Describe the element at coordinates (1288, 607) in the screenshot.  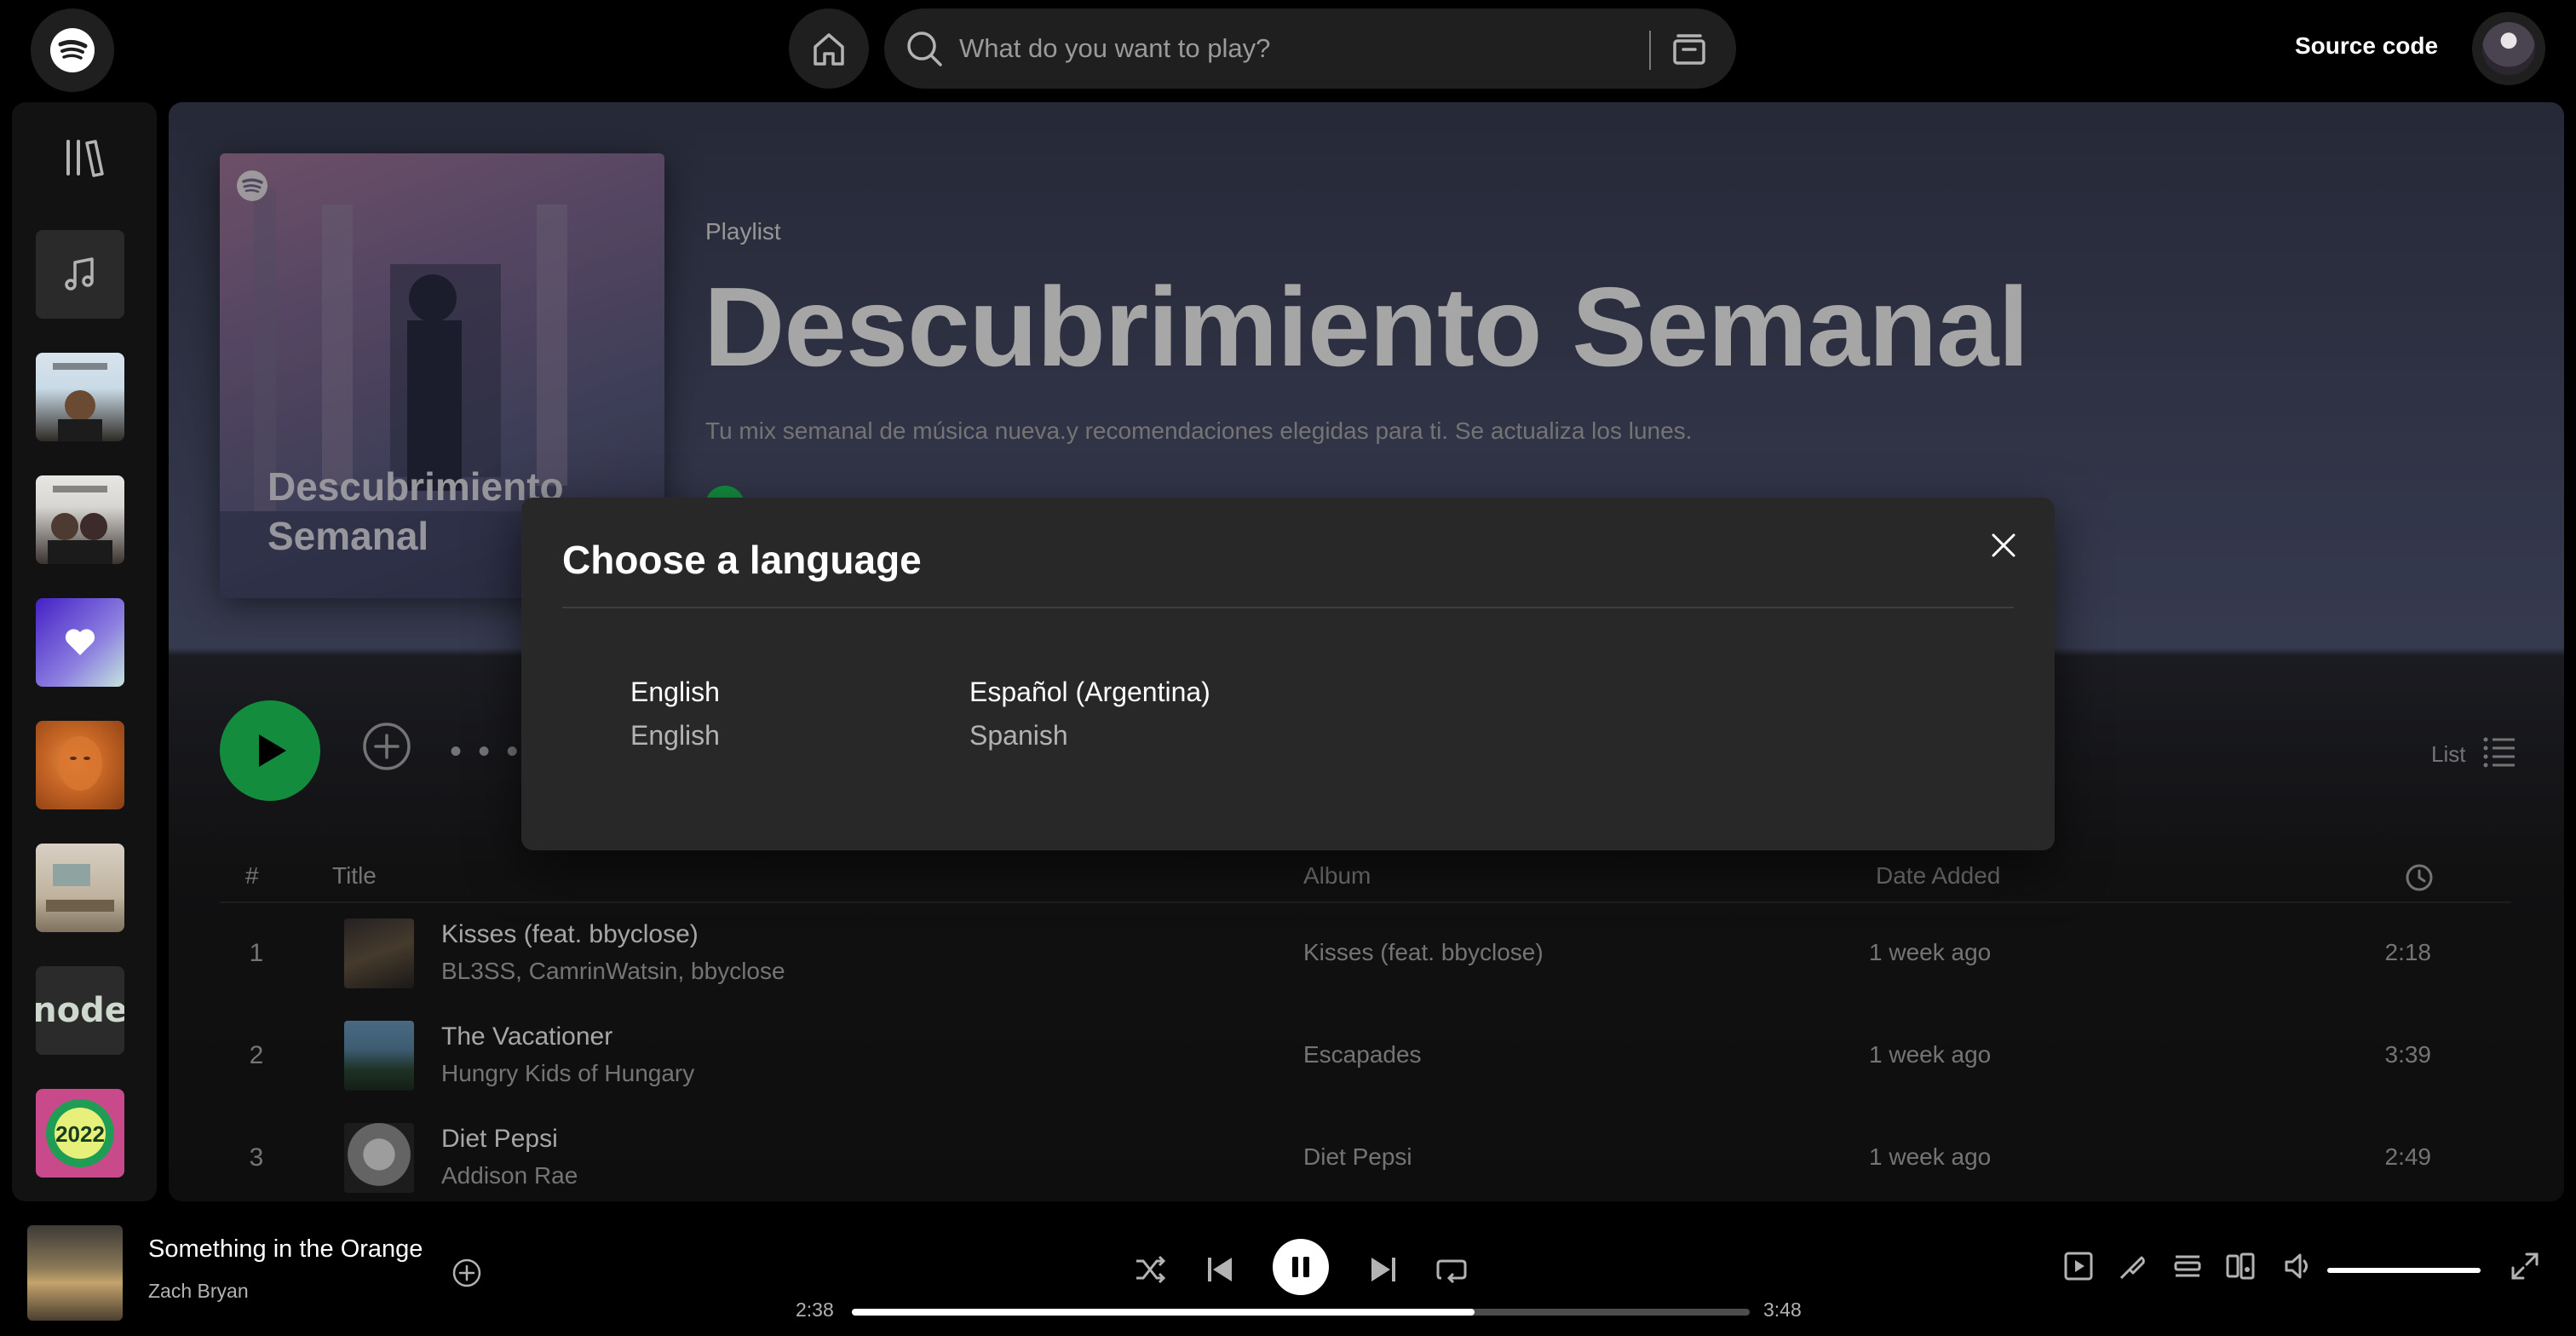
I see `modal-divider` at that location.